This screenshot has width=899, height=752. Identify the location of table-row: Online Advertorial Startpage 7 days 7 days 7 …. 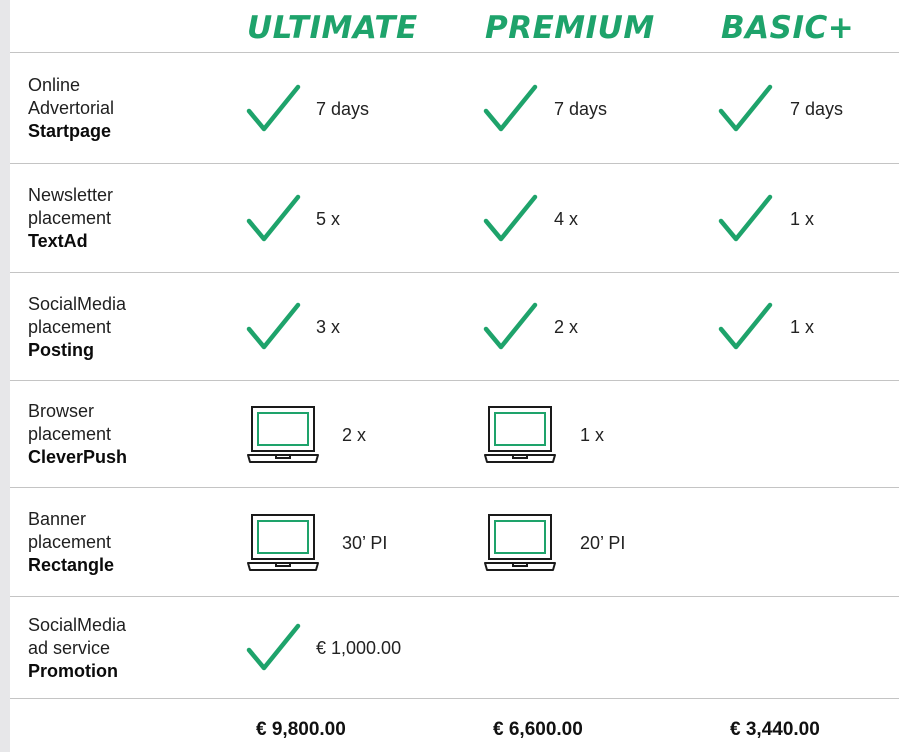
(454, 108).